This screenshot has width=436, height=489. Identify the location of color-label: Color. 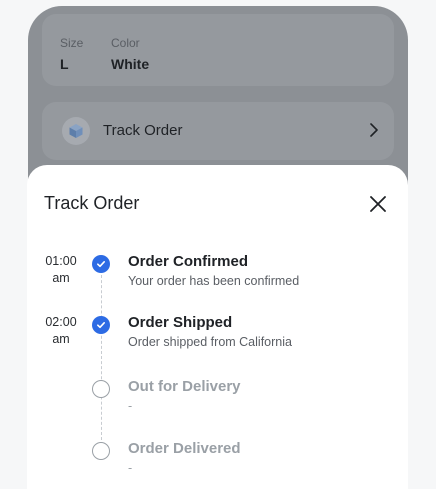
(125, 43).